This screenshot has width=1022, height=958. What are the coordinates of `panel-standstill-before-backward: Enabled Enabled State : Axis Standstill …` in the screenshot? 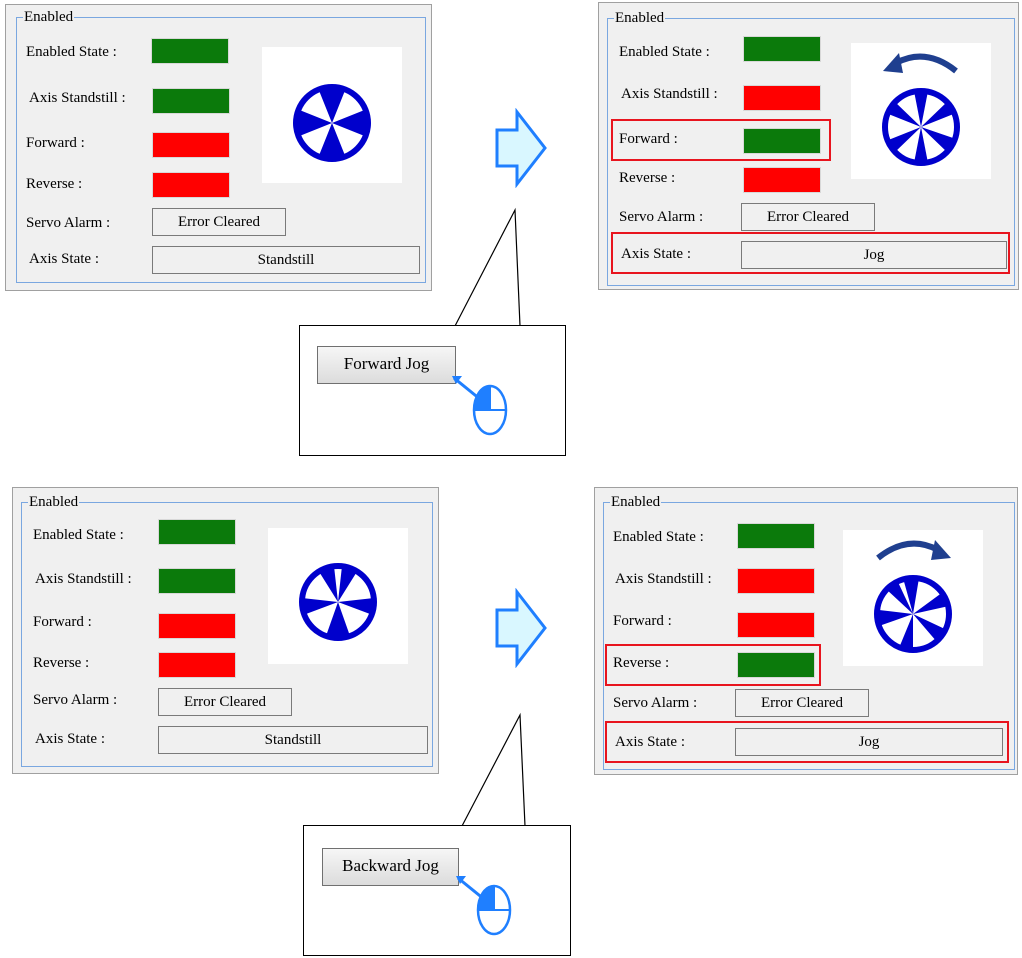 It's located at (225, 630).